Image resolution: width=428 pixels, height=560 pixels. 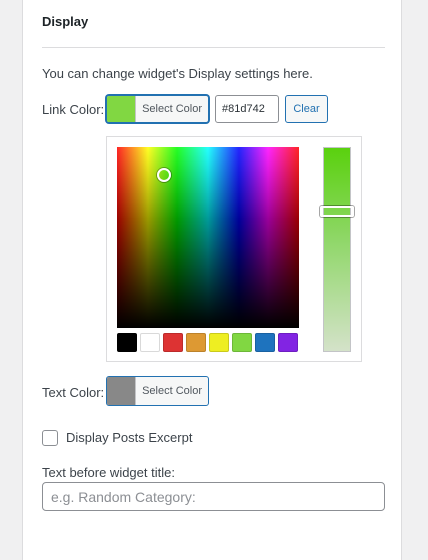 I want to click on text-color-label: Text Color:, so click(x=73, y=392).